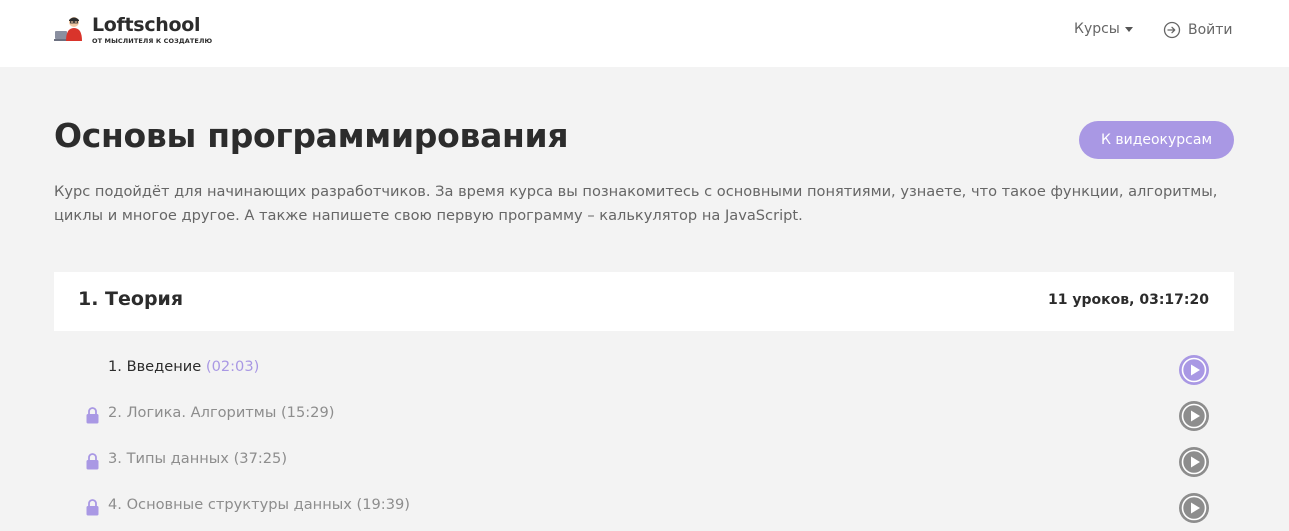 The width and height of the screenshot is (1289, 531). I want to click on logo-tagline: ОТ МЫСЛИТЕЛЯ К СОЗДАТЕЛЮ, so click(152, 40).